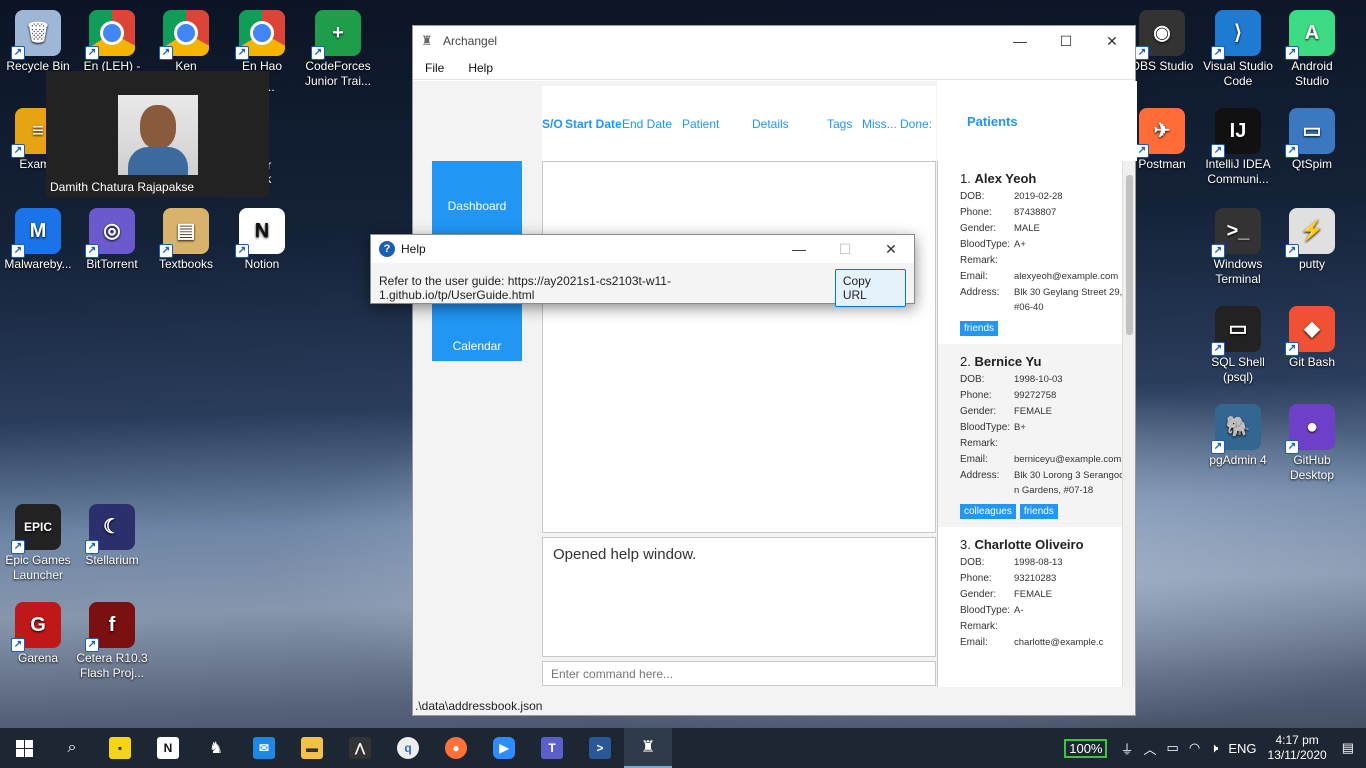 The width and height of the screenshot is (1366, 768). What do you see at coordinates (839, 124) in the screenshot?
I see `column-tags: Tags` at bounding box center [839, 124].